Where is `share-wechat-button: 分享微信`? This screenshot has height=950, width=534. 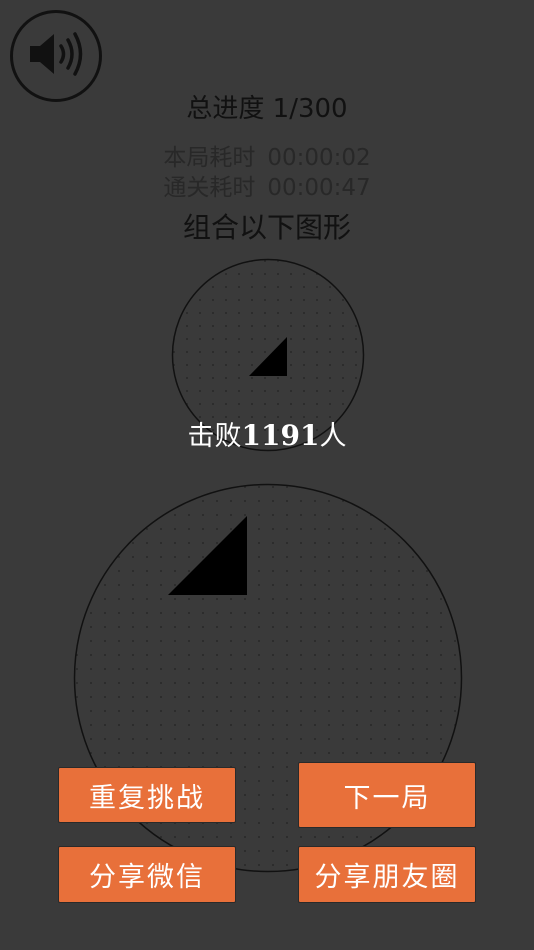
share-wechat-button: 分享微信 is located at coordinates (147, 874).